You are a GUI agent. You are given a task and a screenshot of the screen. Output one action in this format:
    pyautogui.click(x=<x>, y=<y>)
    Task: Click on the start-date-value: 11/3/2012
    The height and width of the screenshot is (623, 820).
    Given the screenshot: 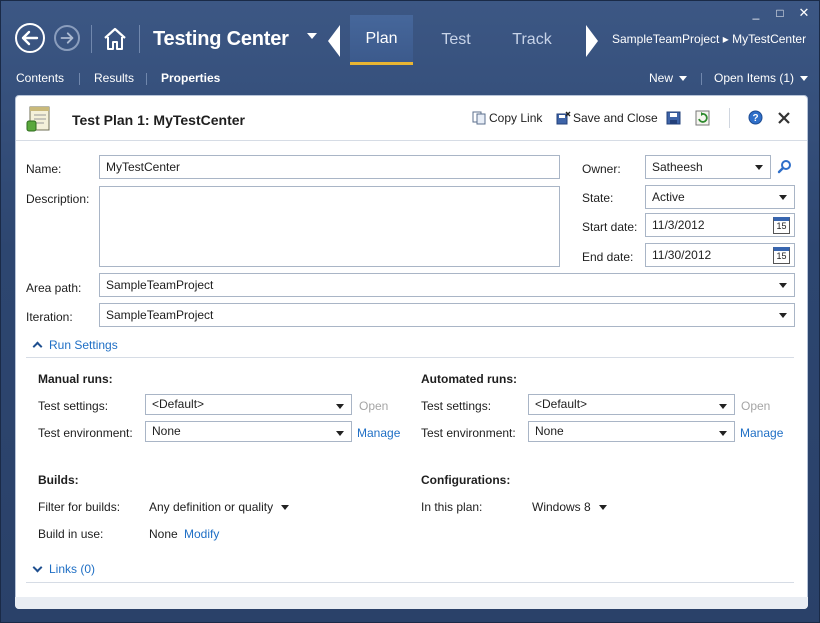 What is the action you would take?
    pyautogui.click(x=678, y=225)
    